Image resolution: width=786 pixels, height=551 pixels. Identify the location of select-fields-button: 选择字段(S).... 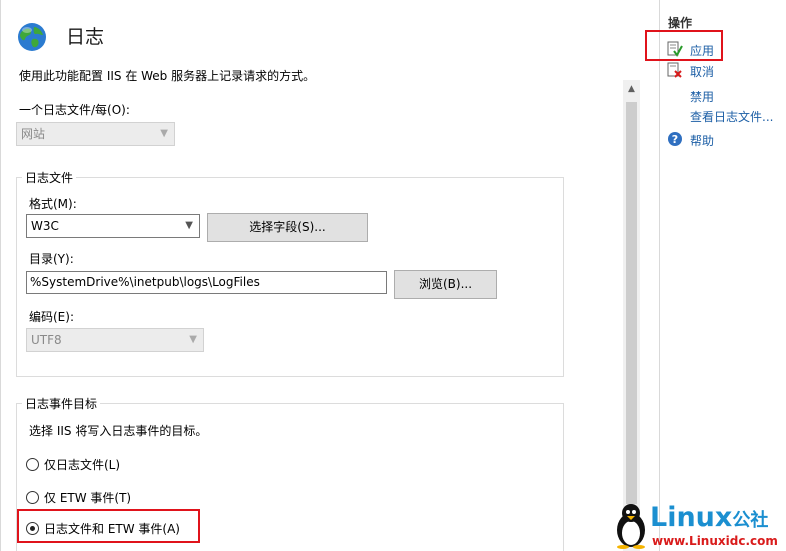
(287, 227).